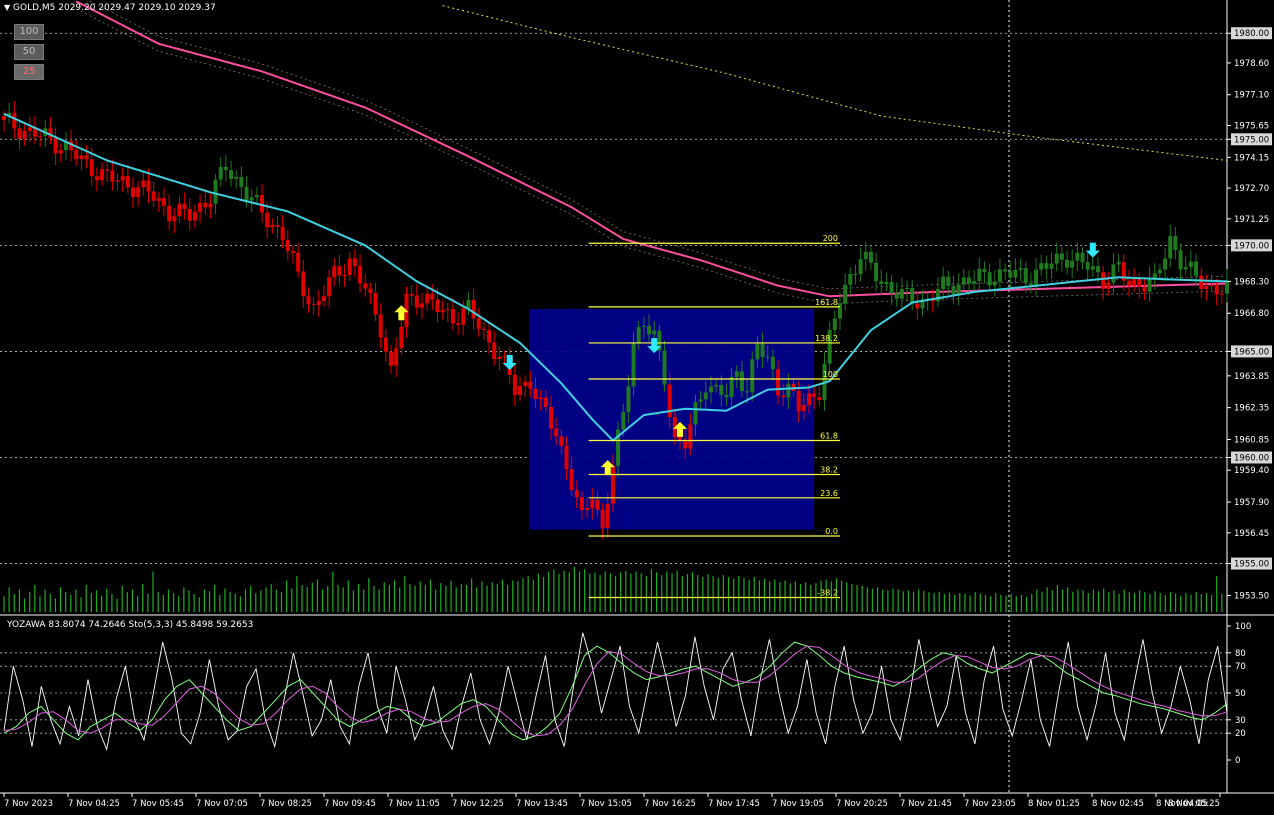 The image size is (1274, 815). What do you see at coordinates (1251, 534) in the screenshot?
I see `price-tick-label: 1956.45` at bounding box center [1251, 534].